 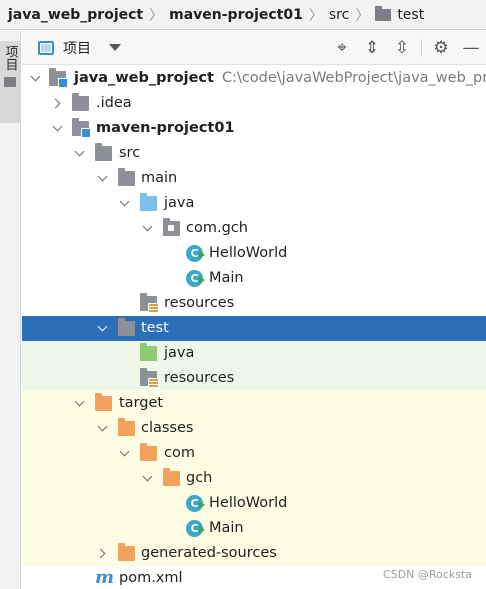 What do you see at coordinates (254, 403) in the screenshot?
I see `tree-row-target: target` at bounding box center [254, 403].